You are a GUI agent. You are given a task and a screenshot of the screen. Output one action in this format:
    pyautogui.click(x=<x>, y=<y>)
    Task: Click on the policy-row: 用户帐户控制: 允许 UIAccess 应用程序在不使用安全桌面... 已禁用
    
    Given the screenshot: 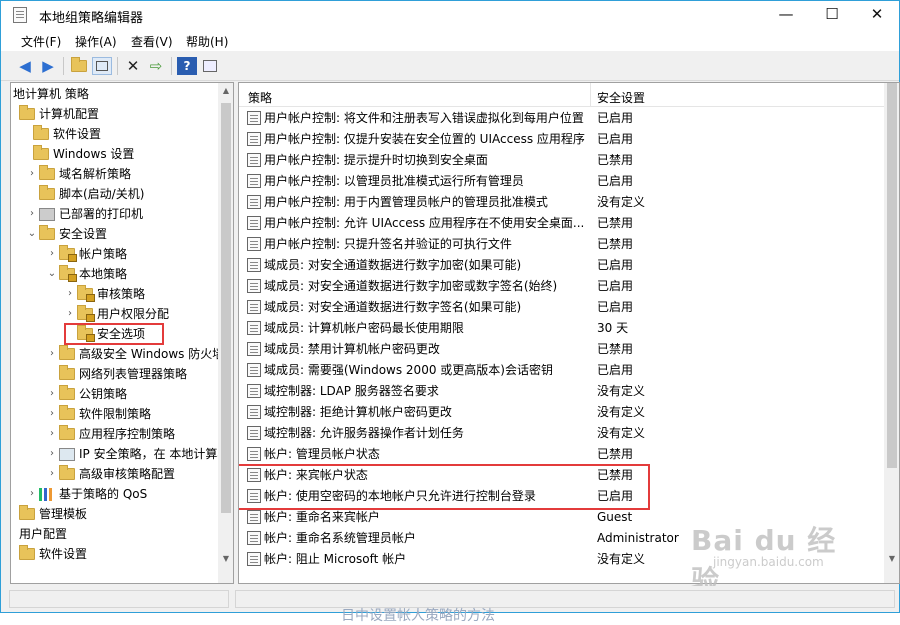 What is the action you would take?
    pyautogui.click(x=561, y=223)
    